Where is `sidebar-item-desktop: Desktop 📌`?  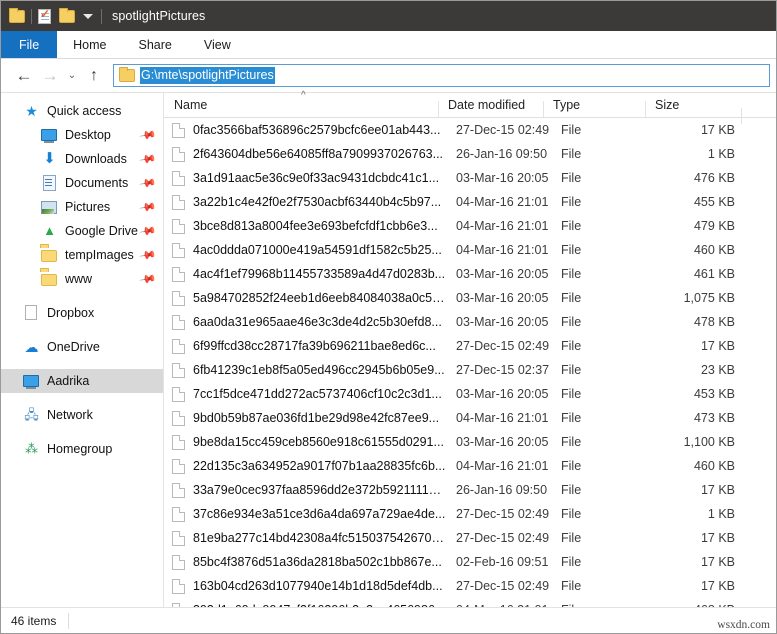
sidebar-item-desktop: Desktop 📌 is located at coordinates (82, 135).